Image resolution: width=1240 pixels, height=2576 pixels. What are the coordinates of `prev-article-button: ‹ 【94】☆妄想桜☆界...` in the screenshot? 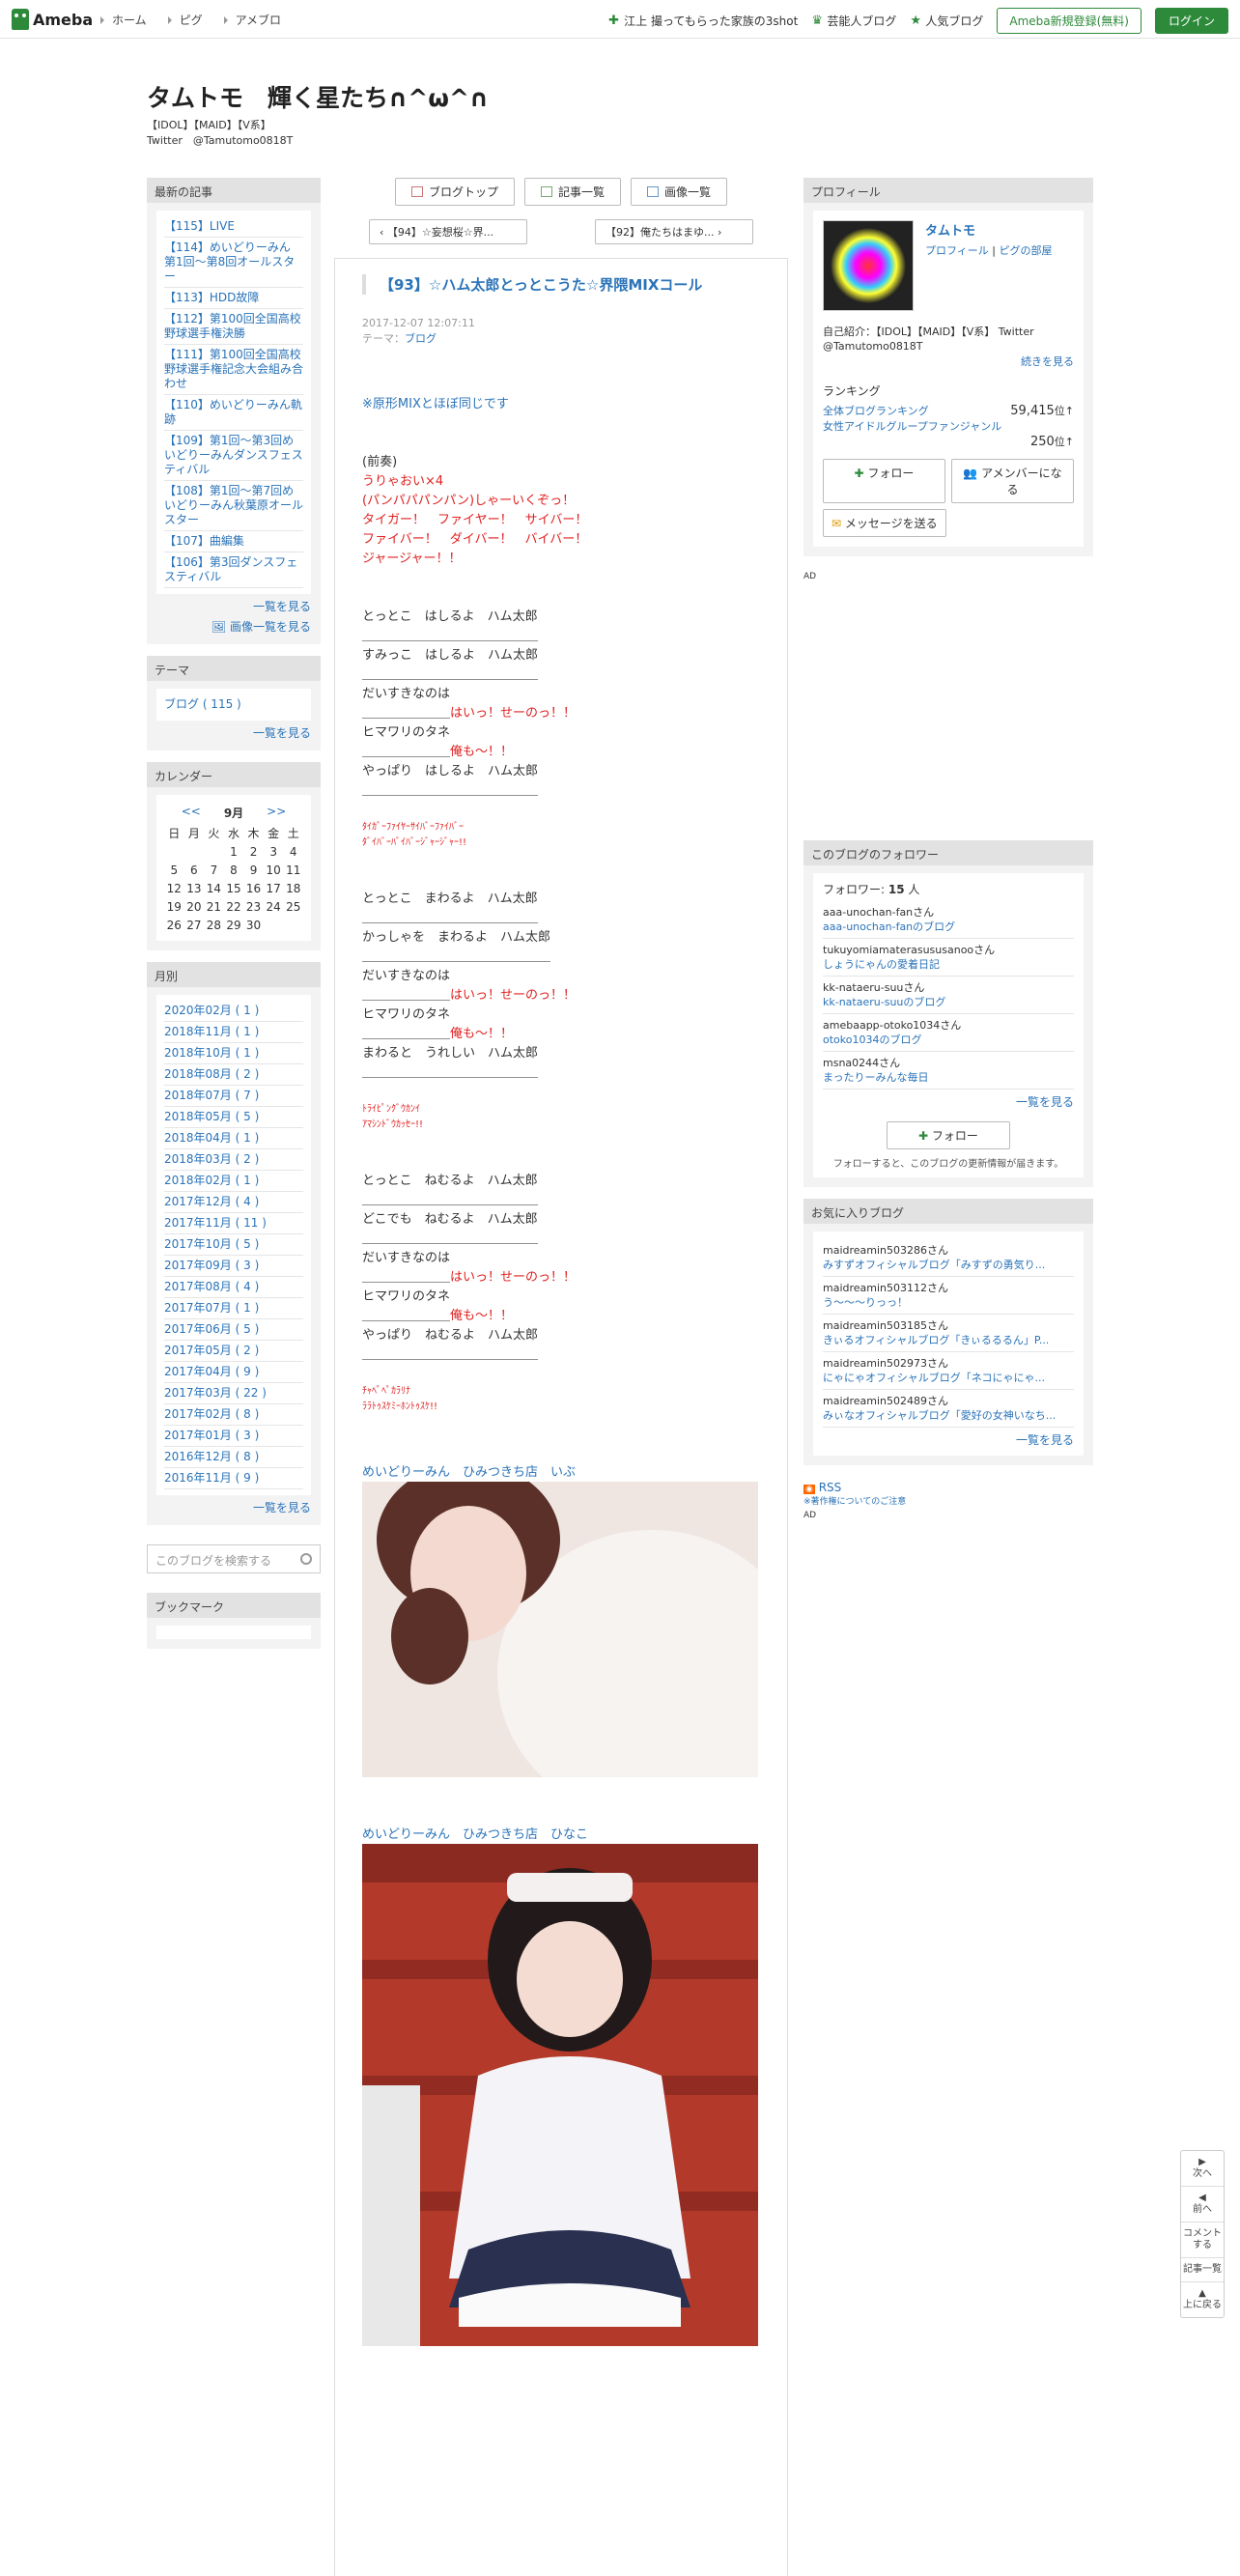 It's located at (448, 231).